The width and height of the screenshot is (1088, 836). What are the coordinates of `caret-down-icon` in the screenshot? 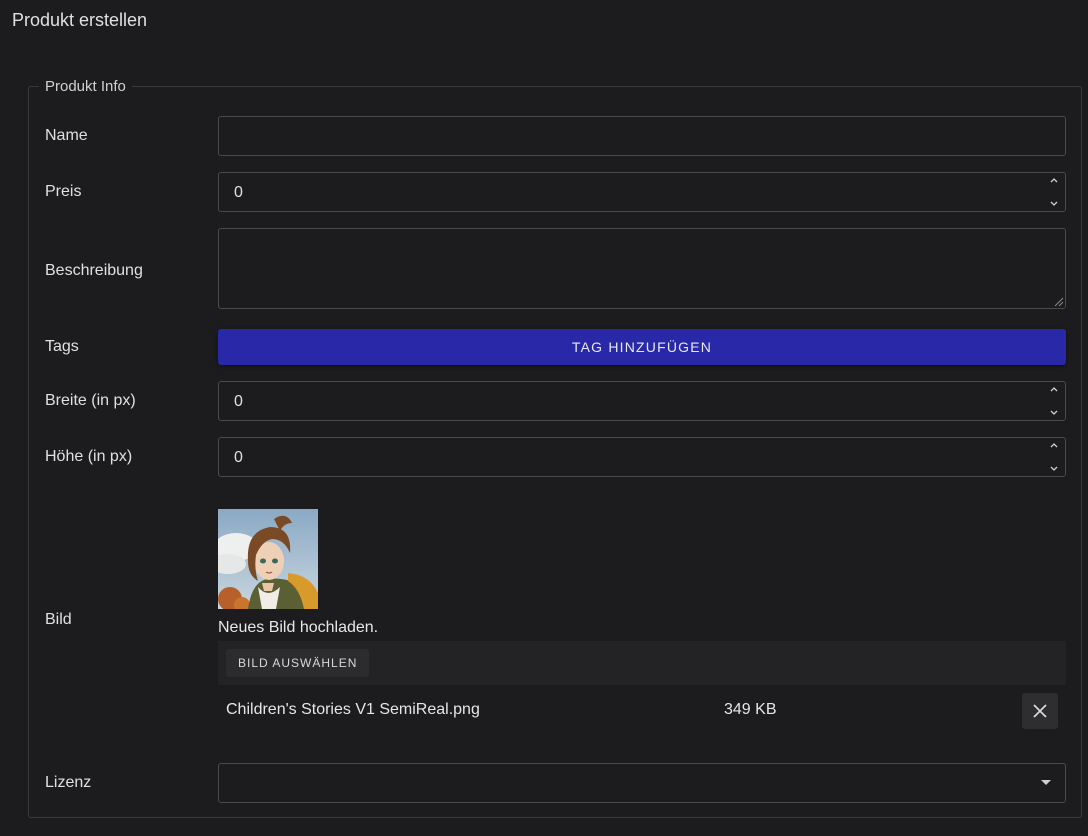 It's located at (1046, 782).